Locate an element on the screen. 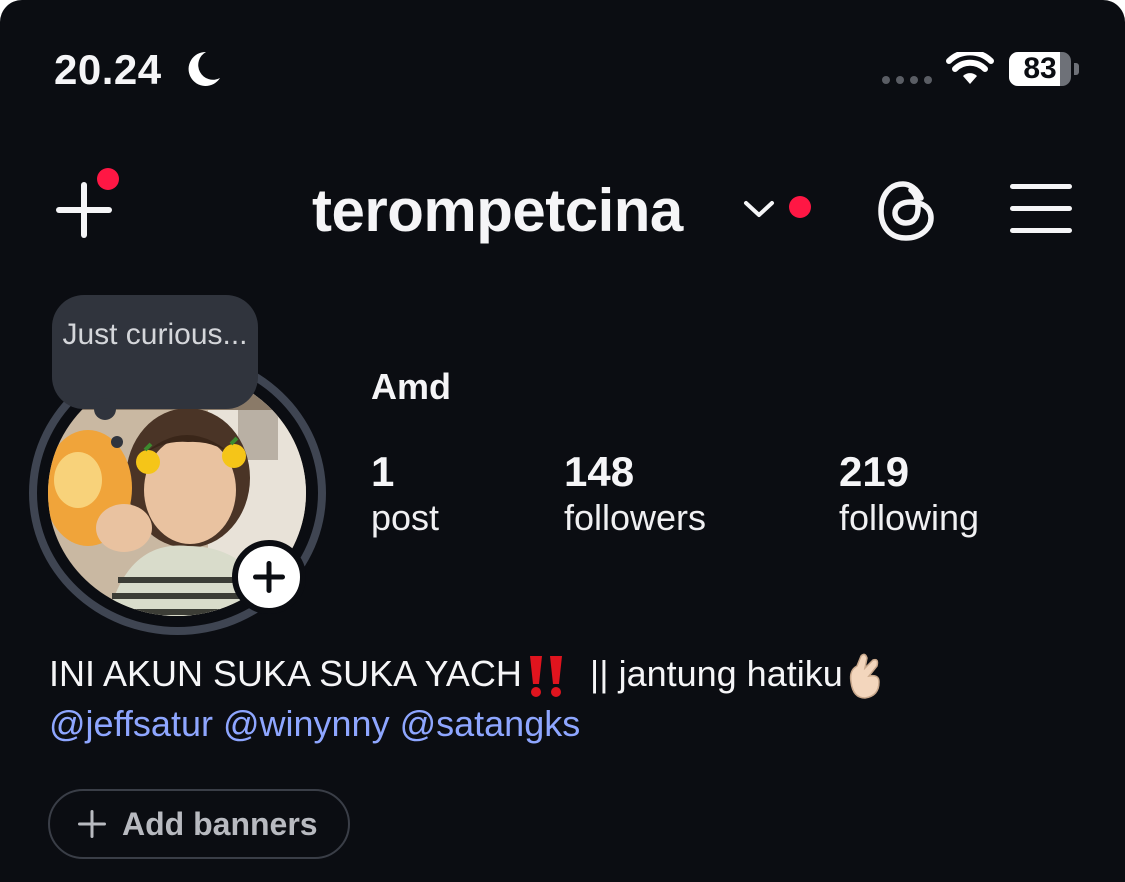  wifi-icon is located at coordinates (970, 68).